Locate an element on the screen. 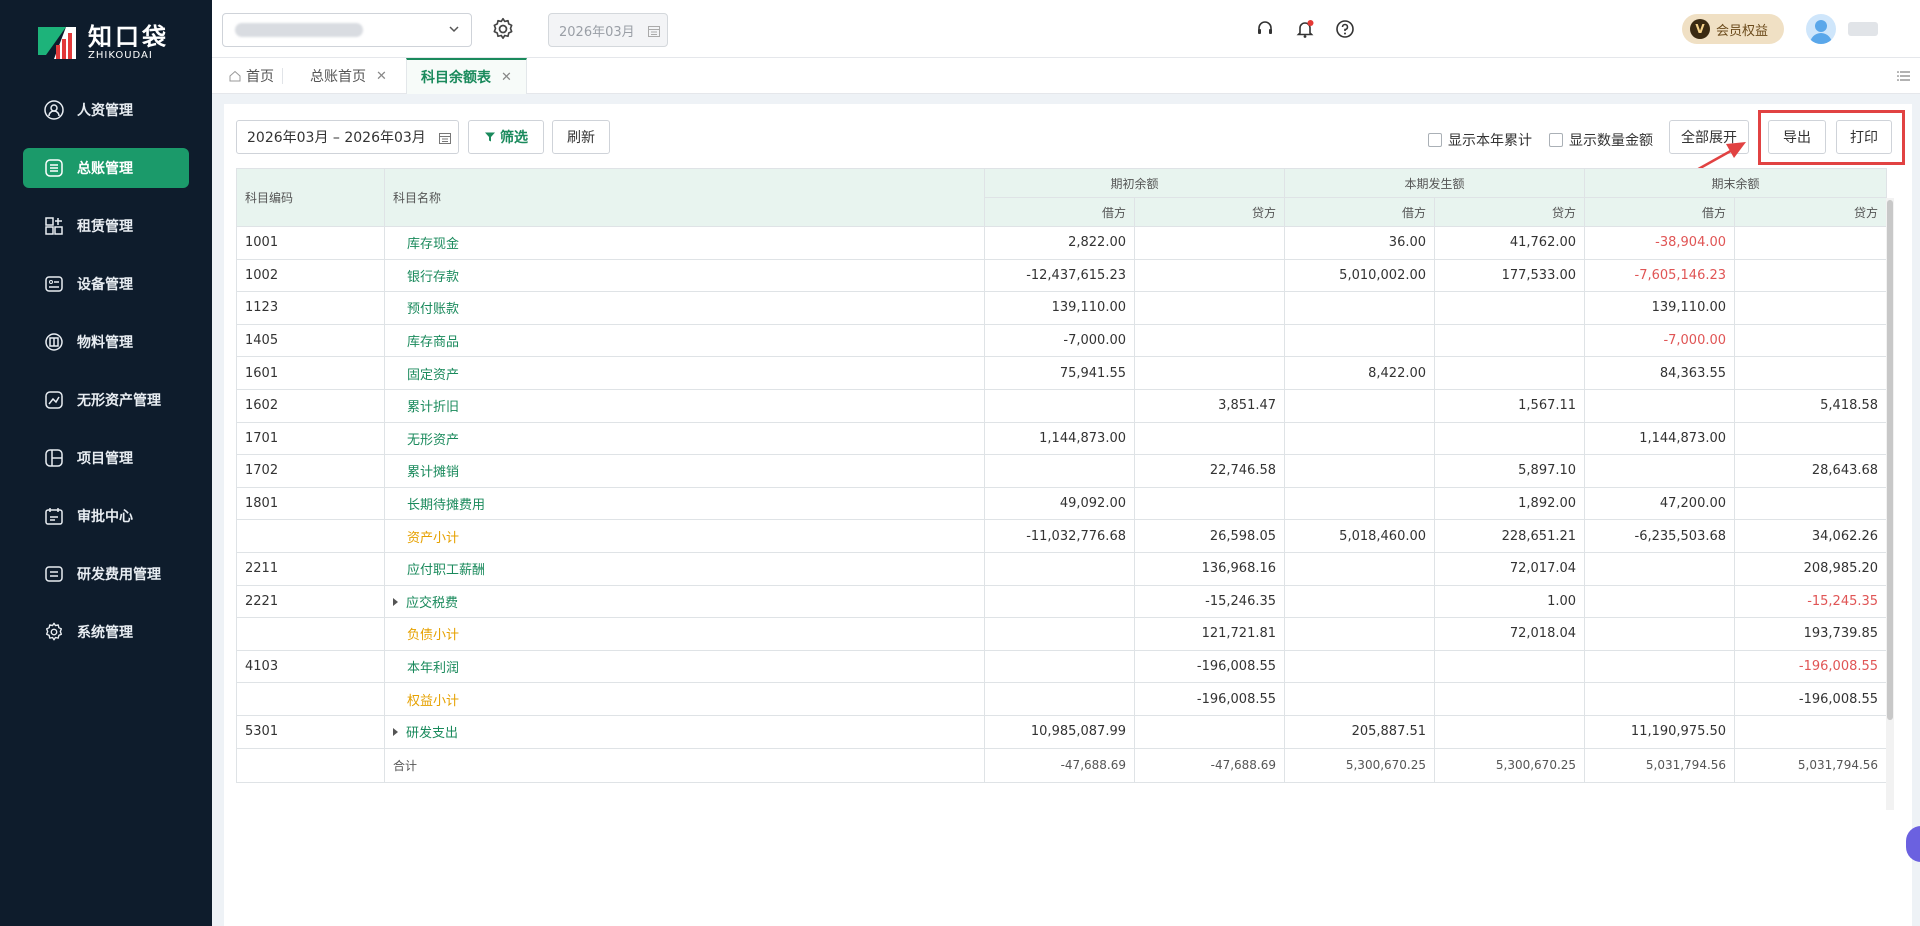  table-row: 2221 应交税费 -15,246.35 1.00 -15,245.35 is located at coordinates (1062, 601).